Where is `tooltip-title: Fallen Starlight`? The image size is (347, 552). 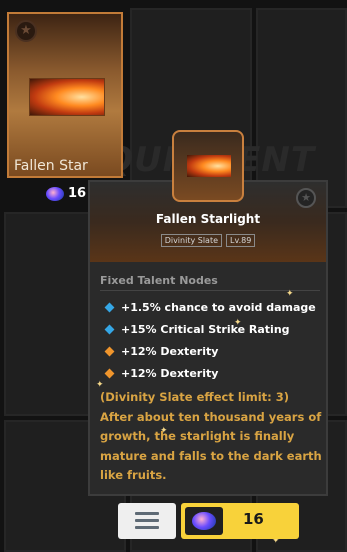
tooltip-title: Fallen Starlight is located at coordinates (208, 219).